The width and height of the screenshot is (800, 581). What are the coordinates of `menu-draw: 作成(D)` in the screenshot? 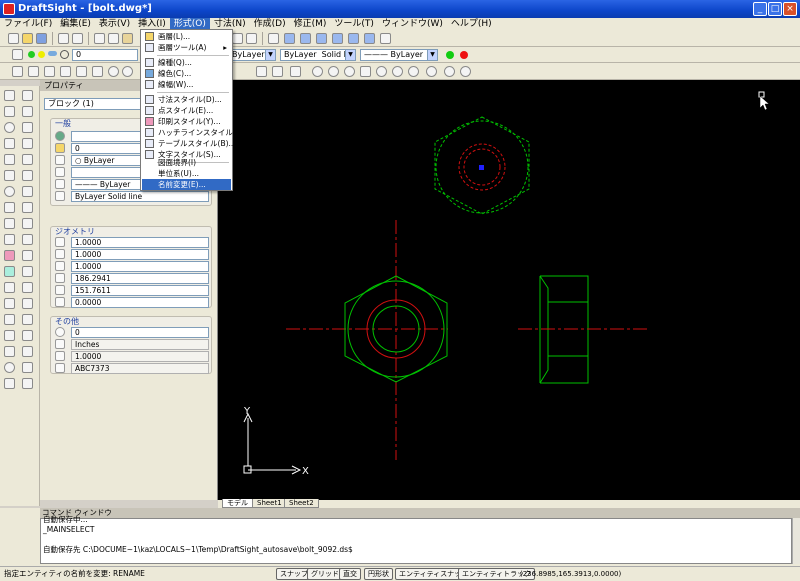 It's located at (270, 24).